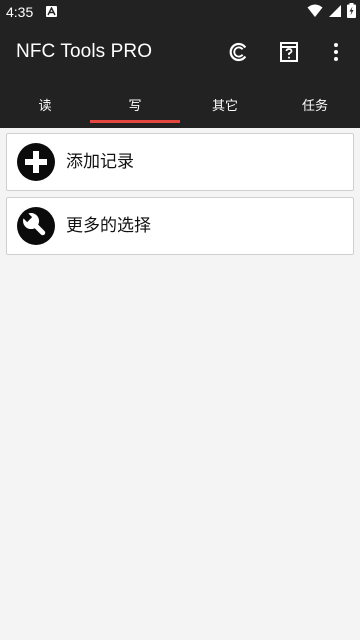 The width and height of the screenshot is (360, 640). Describe the element at coordinates (335, 12) in the screenshot. I see `signal-icon` at that location.